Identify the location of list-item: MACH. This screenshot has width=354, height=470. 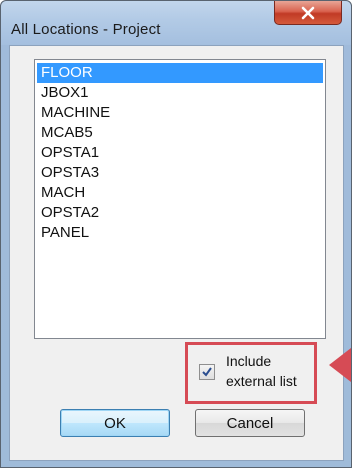
(180, 193).